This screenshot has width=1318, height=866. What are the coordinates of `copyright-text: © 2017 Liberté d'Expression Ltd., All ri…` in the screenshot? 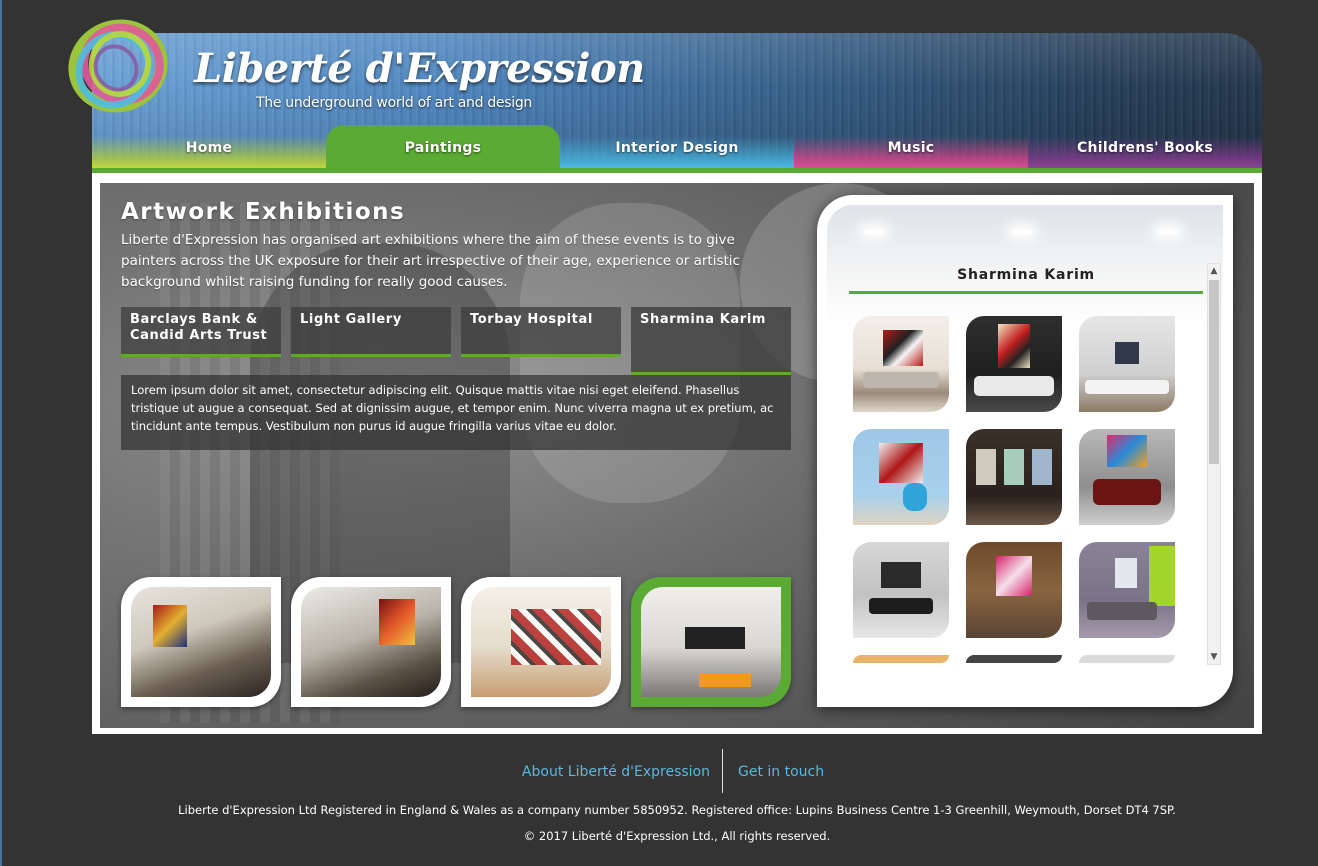 It's located at (677, 836).